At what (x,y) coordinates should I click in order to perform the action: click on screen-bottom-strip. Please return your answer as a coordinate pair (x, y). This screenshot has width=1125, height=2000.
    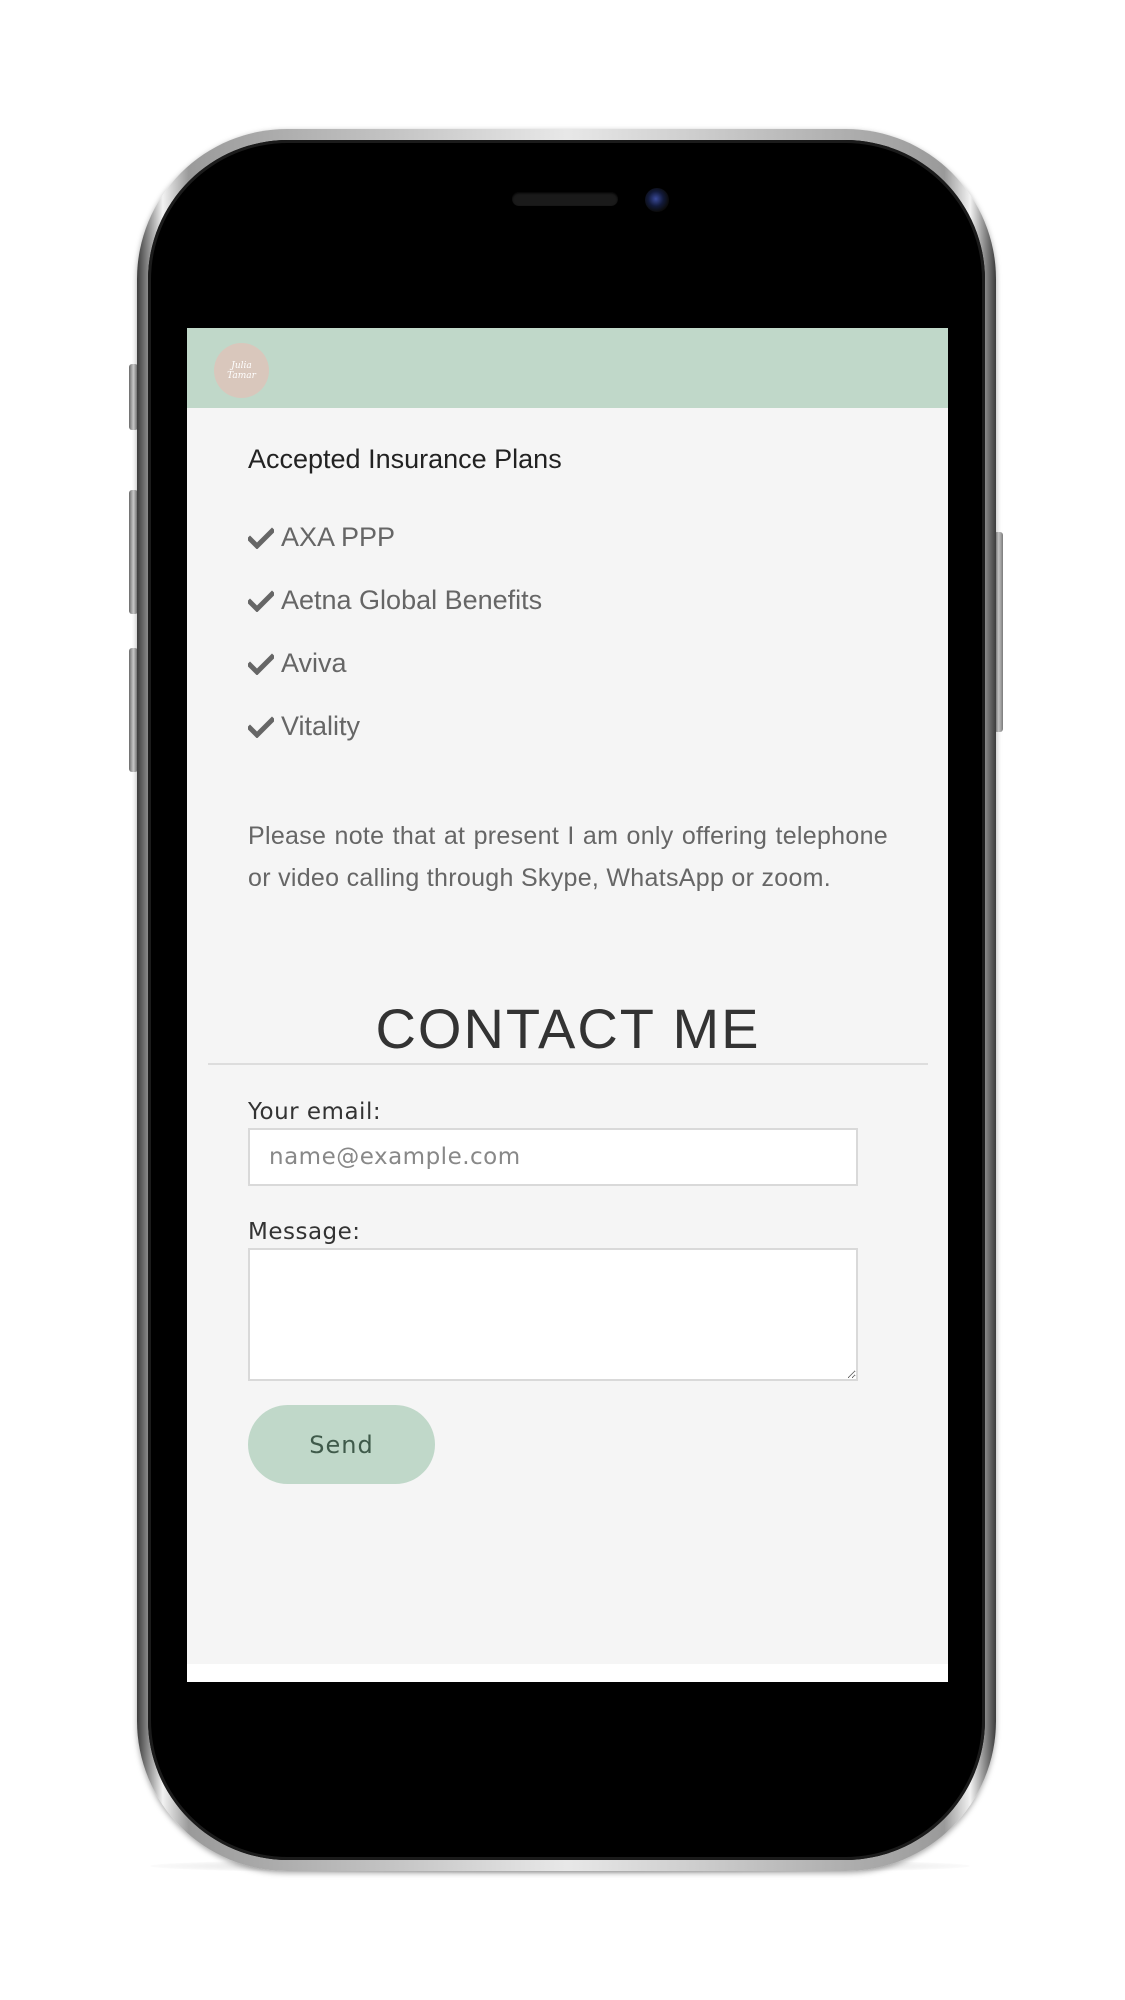
    Looking at the image, I should click on (567, 1673).